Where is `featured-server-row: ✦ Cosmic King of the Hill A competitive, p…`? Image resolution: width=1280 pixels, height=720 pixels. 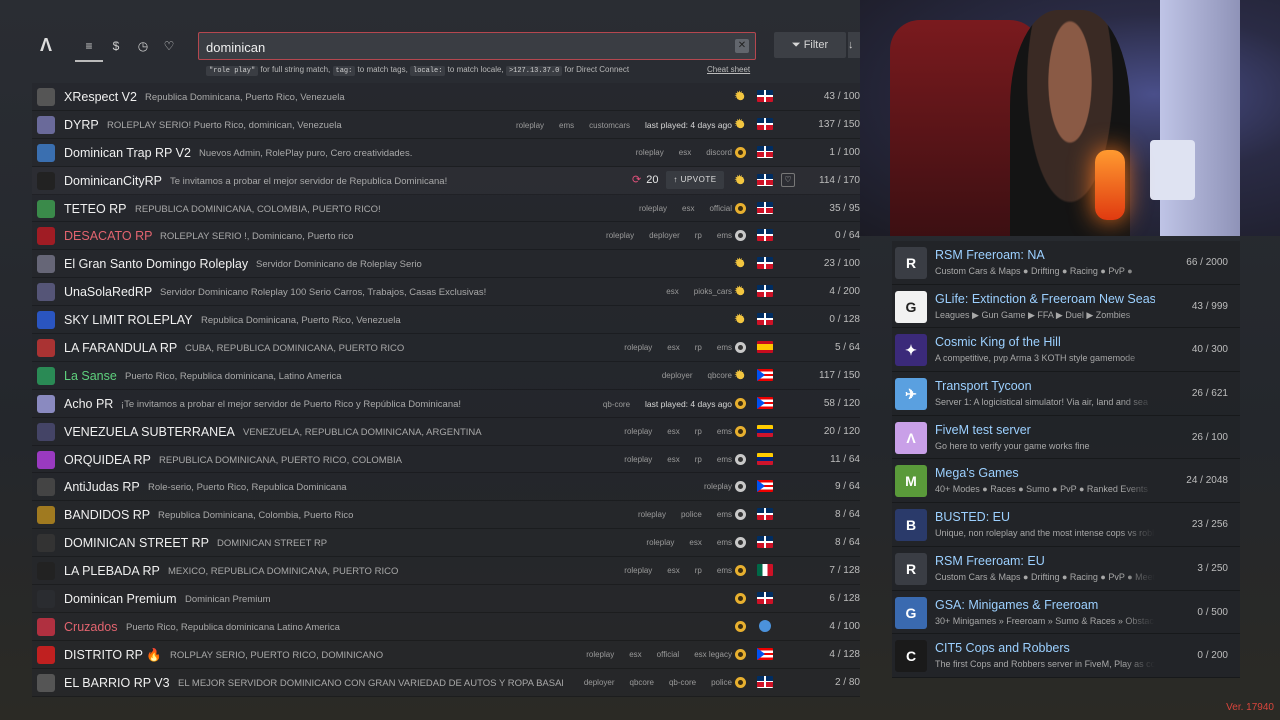 featured-server-row: ✦ Cosmic King of the Hill A competitive, p… is located at coordinates (1066, 350).